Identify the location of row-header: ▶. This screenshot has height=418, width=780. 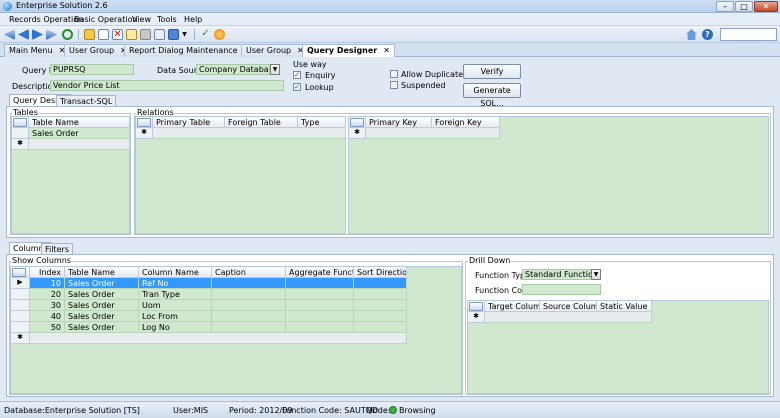
(20, 283).